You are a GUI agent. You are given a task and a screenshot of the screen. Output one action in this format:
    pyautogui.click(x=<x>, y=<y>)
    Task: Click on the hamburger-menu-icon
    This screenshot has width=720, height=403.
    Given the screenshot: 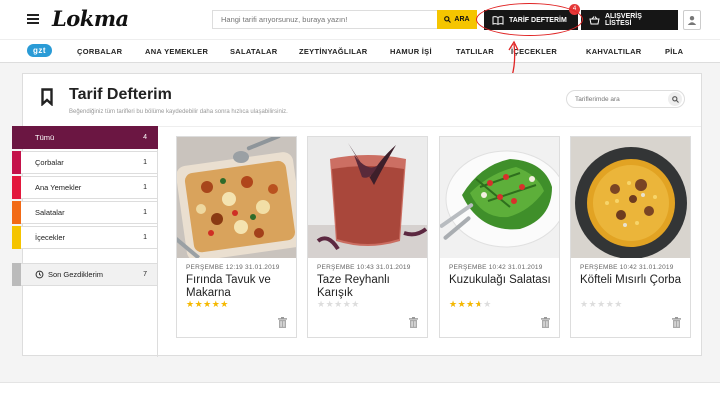 What is the action you would take?
    pyautogui.click(x=33, y=19)
    